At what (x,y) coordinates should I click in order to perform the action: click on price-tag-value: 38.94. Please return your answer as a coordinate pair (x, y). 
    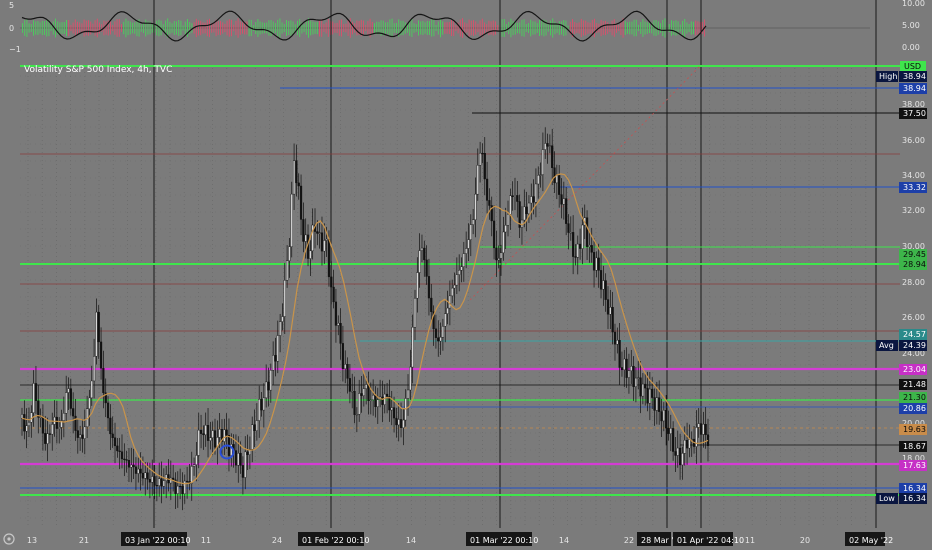
    Looking at the image, I should click on (914, 76).